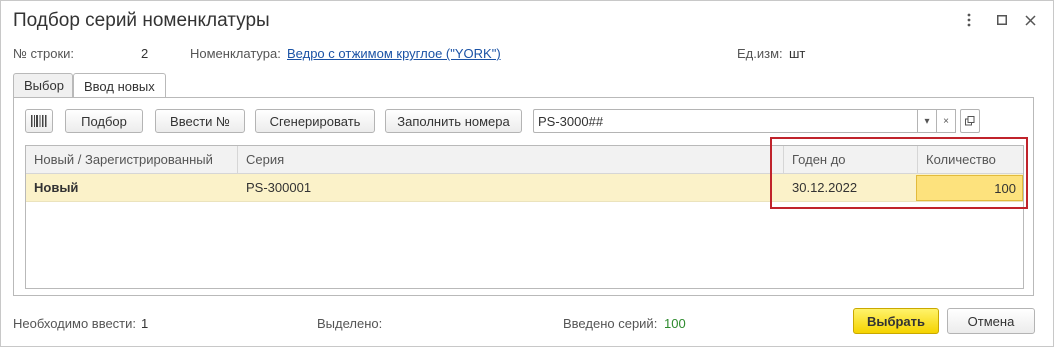 This screenshot has height=347, width=1054. What do you see at coordinates (145, 323) in the screenshot?
I see `need-enter-value: 1` at bounding box center [145, 323].